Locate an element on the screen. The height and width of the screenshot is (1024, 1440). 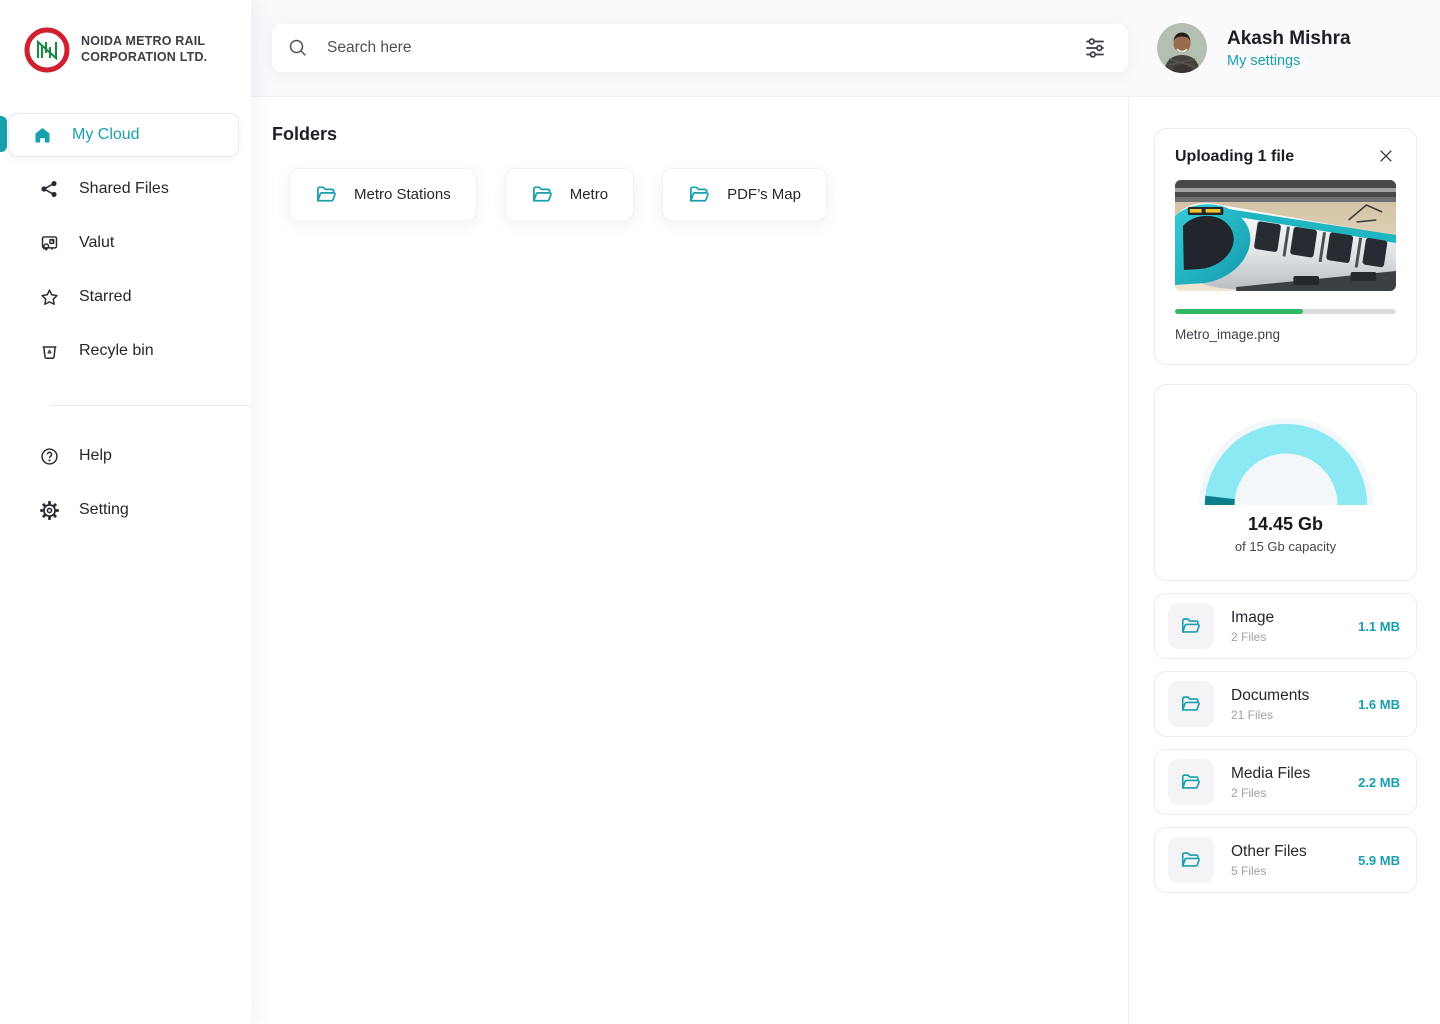
search-icon is located at coordinates (298, 48).